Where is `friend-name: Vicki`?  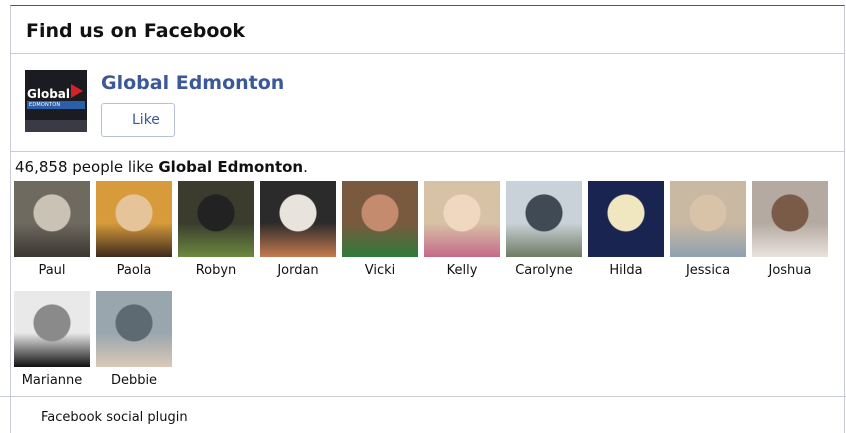 friend-name: Vicki is located at coordinates (380, 270).